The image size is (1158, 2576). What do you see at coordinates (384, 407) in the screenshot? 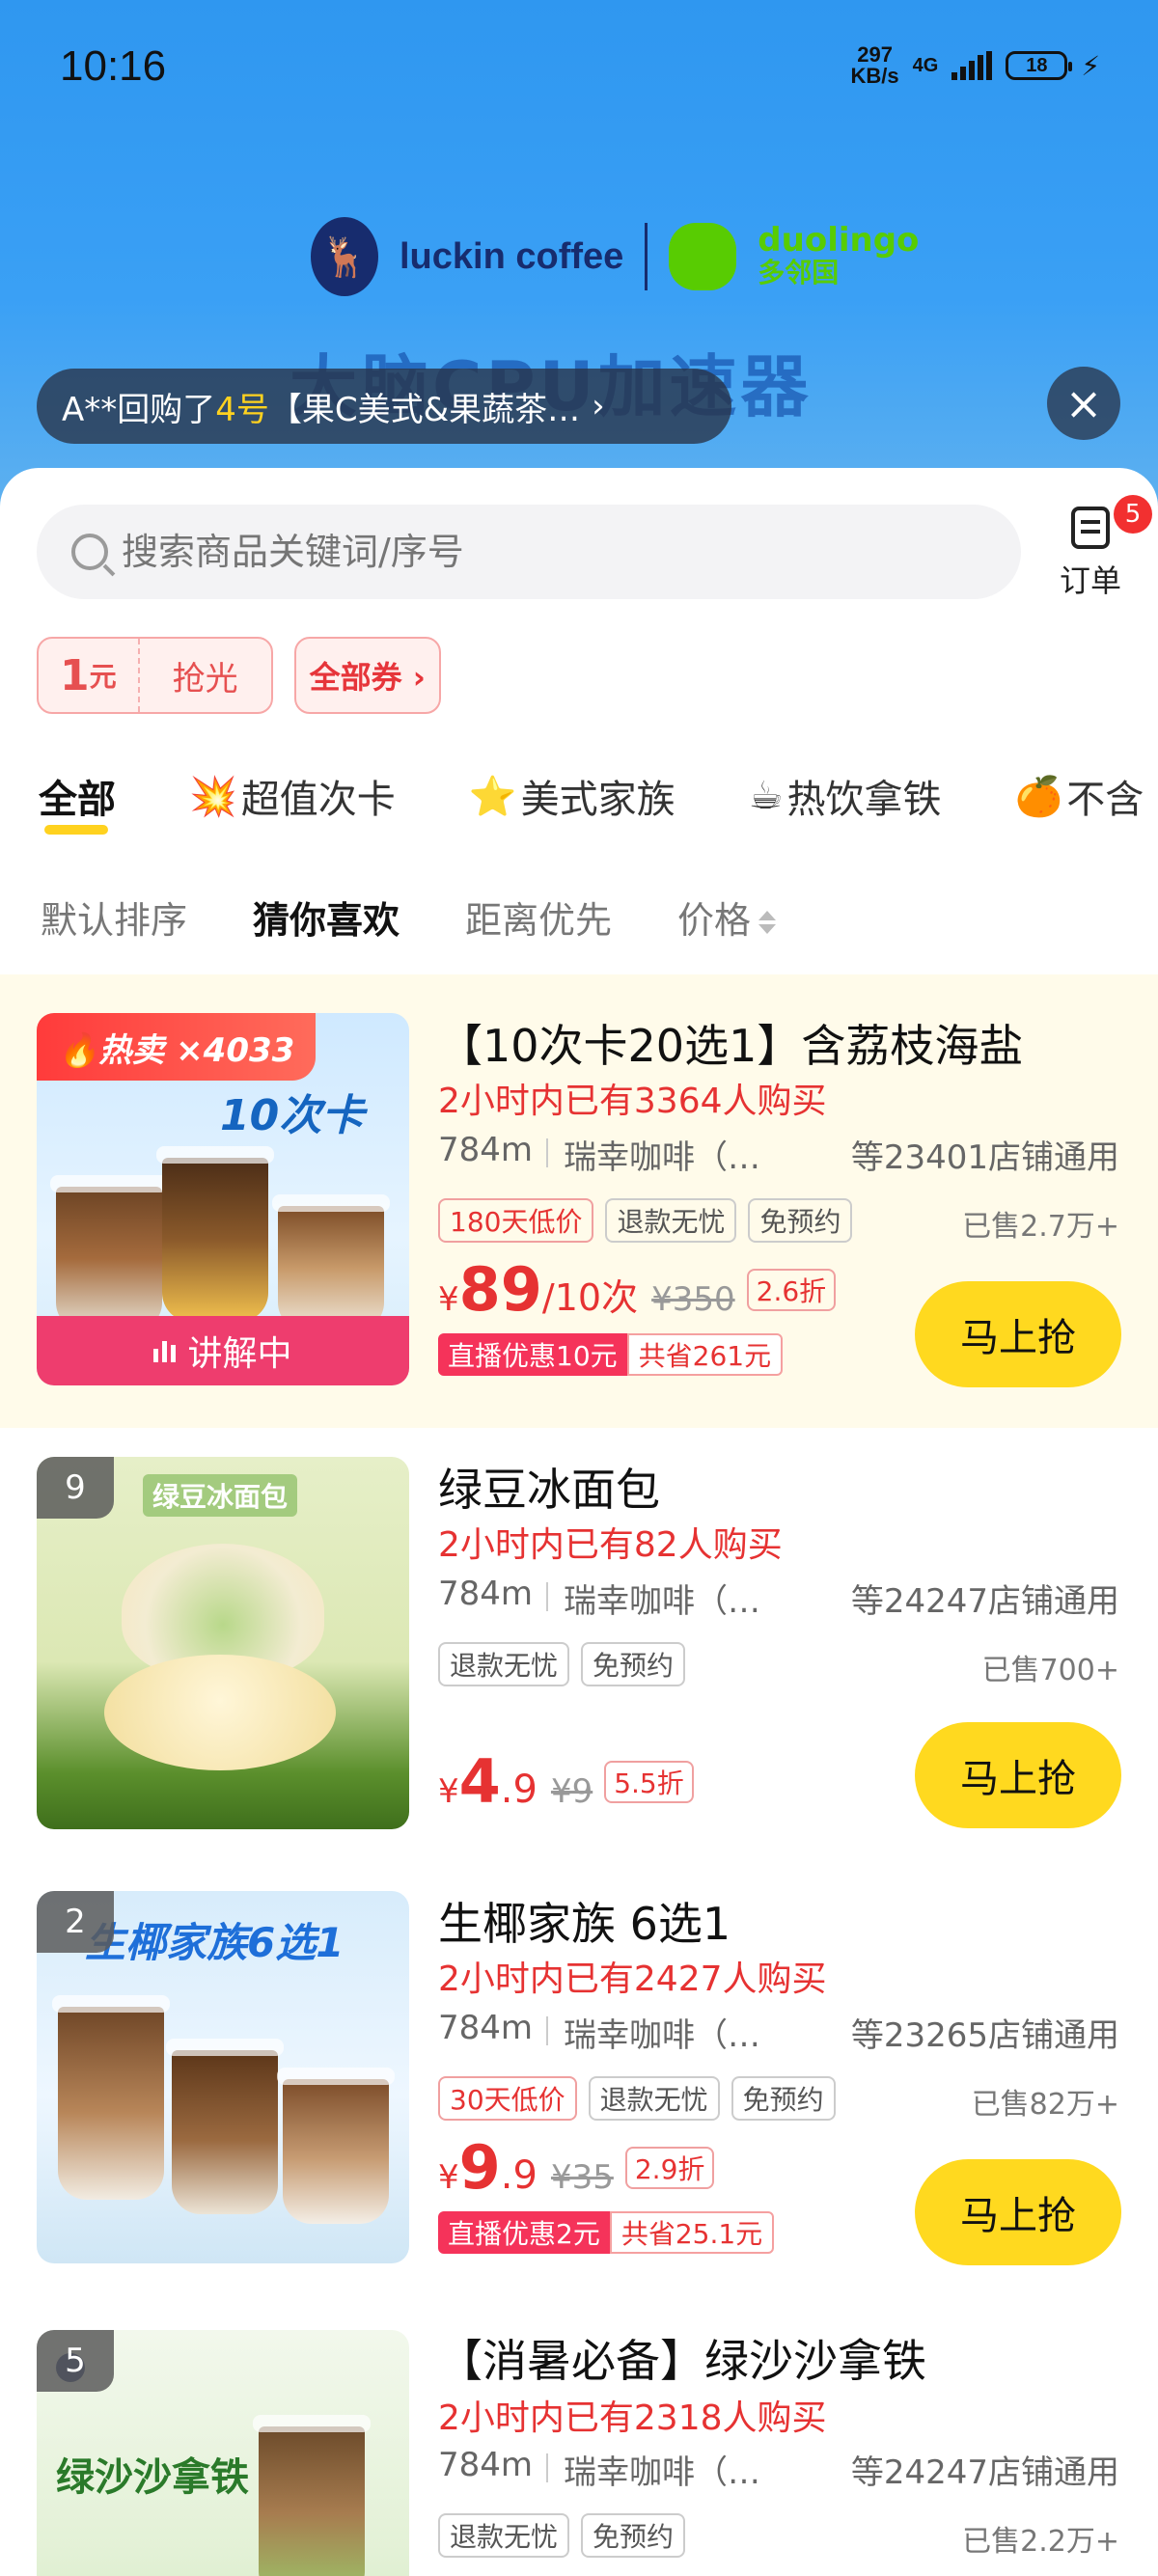
I see `purchase-ticker: A**回购了 4号 【果C美式&果蔬茶… ›` at bounding box center [384, 407].